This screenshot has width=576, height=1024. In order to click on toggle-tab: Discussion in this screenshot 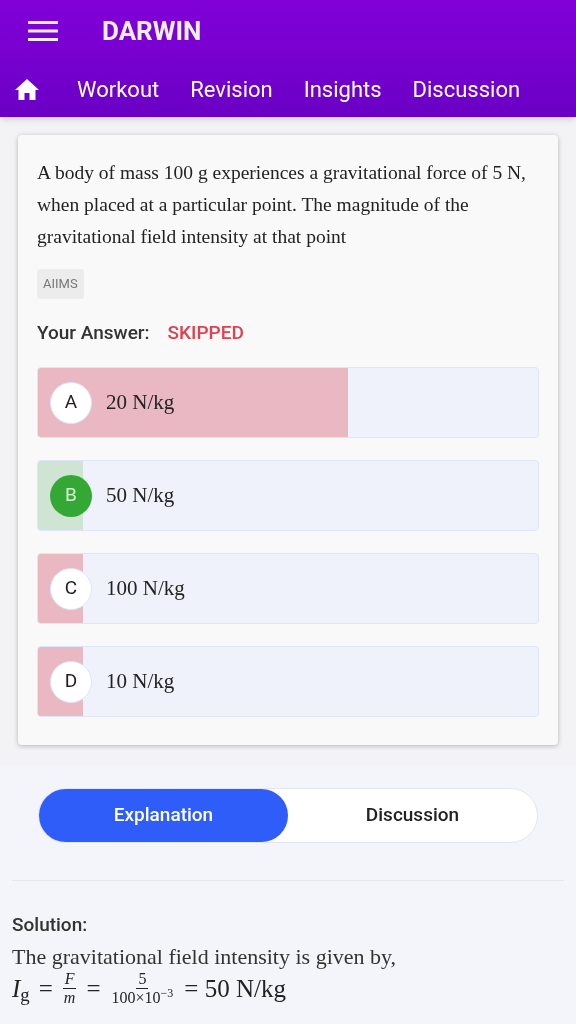, I will do `click(412, 815)`.